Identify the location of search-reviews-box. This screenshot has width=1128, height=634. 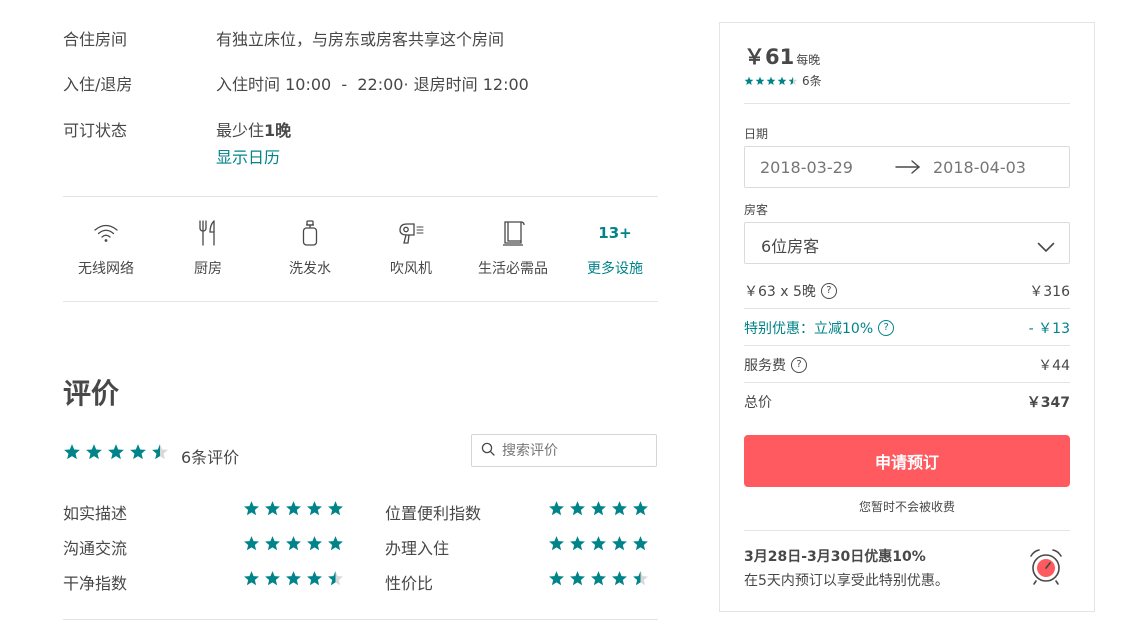
(564, 450).